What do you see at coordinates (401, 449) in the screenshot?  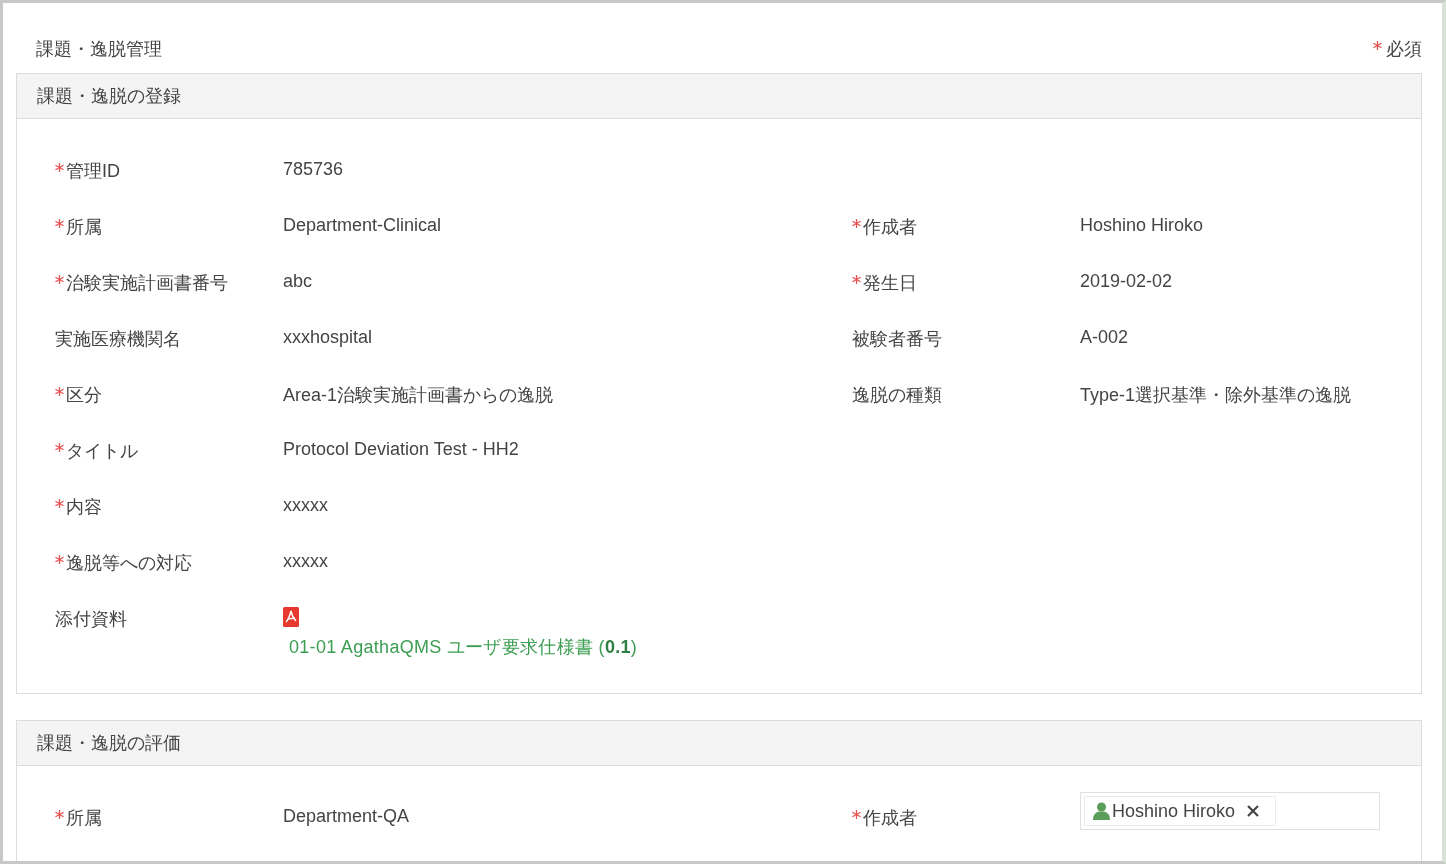 I see `field-value: Protocol Deviation Test - HH2` at bounding box center [401, 449].